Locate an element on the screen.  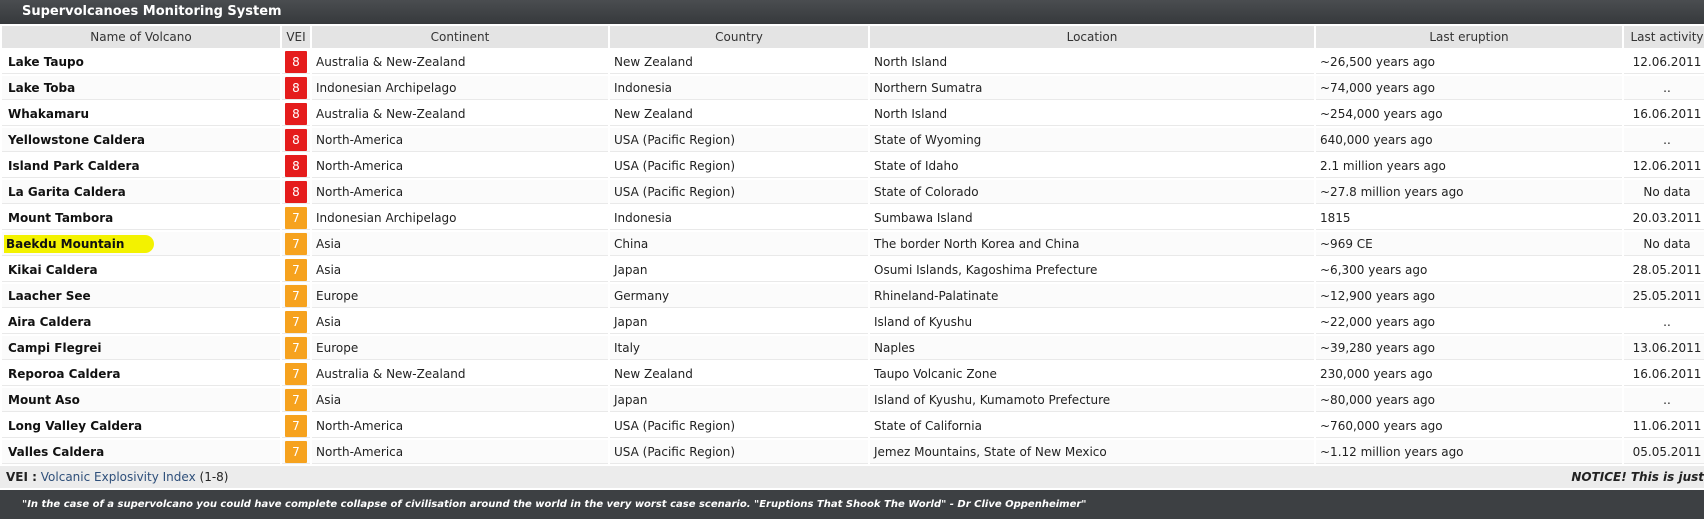
volcano-name-cell: La Garita Caldera is located at coordinates (141, 192).